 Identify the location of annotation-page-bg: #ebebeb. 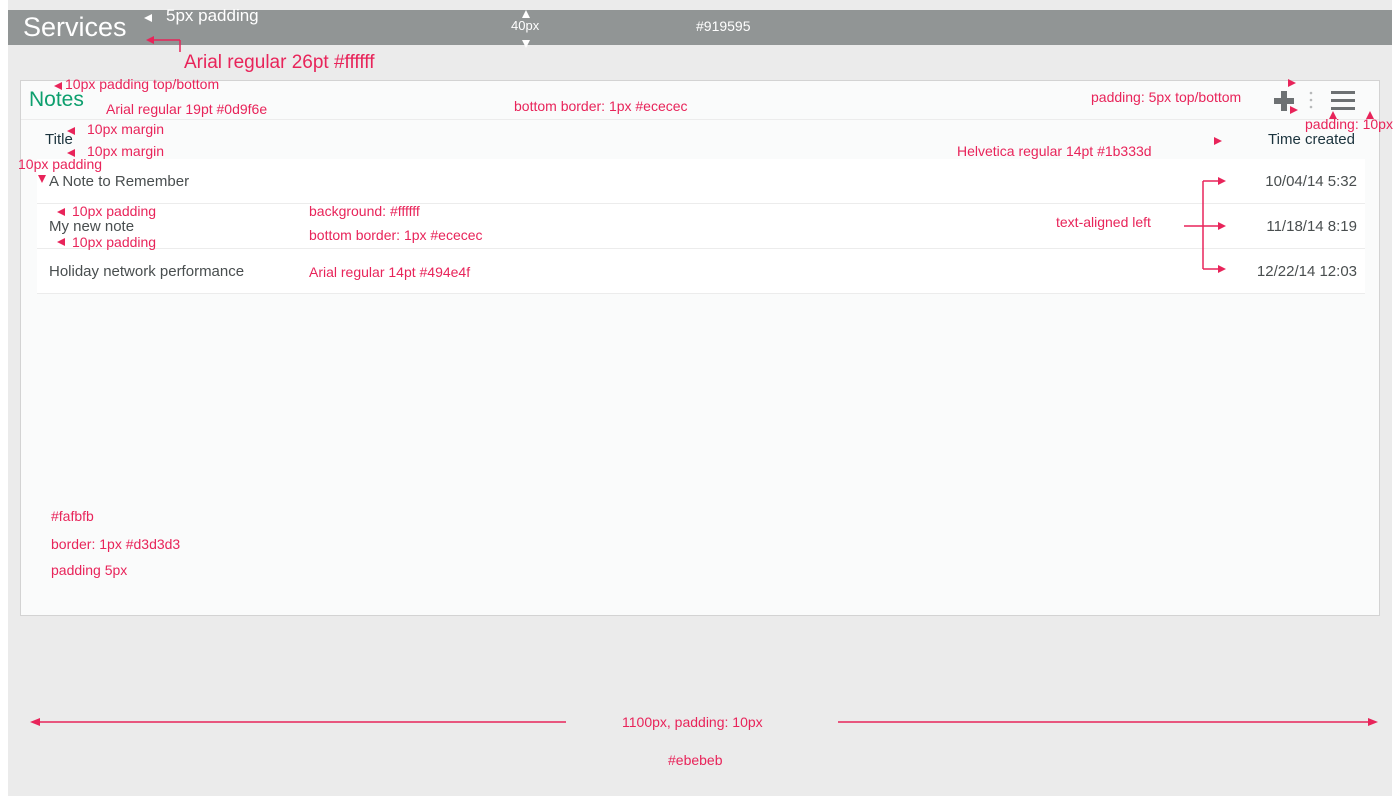
(695, 760).